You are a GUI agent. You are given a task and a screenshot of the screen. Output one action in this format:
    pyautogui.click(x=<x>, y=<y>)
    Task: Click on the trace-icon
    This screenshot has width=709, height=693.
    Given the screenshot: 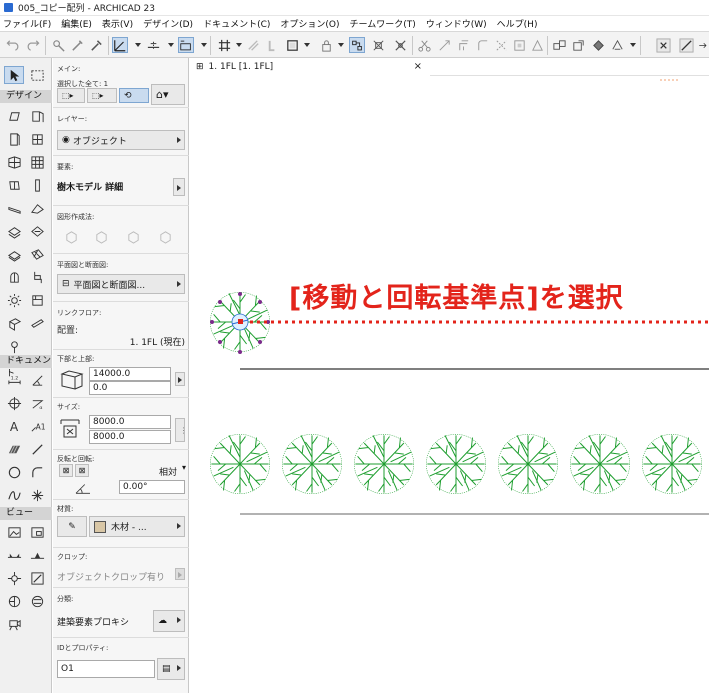 What is the action you would take?
    pyautogui.click(x=292, y=45)
    